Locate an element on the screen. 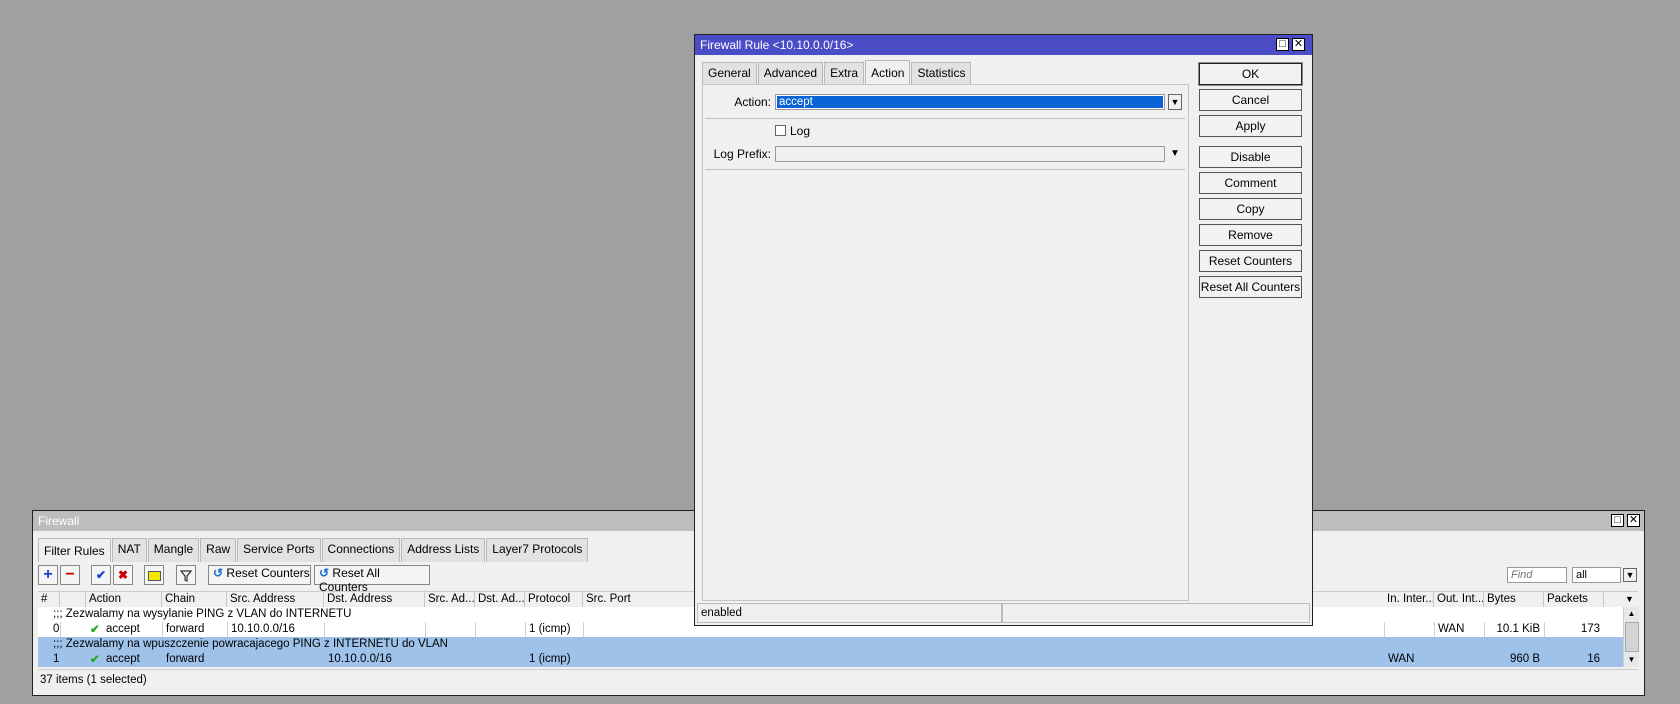  reset-counters-label: Reset Counters is located at coordinates (268, 573).